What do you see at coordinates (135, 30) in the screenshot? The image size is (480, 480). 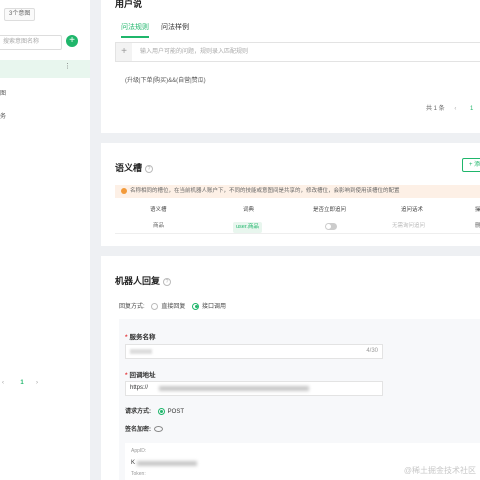 I see `tab-rules: 问法规则` at bounding box center [135, 30].